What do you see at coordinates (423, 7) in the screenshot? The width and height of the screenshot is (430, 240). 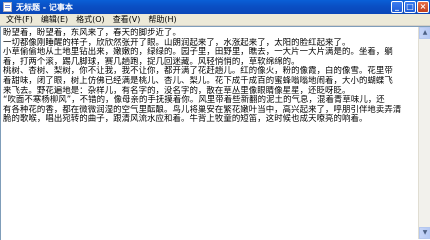 I see `close-button: ×` at bounding box center [423, 7].